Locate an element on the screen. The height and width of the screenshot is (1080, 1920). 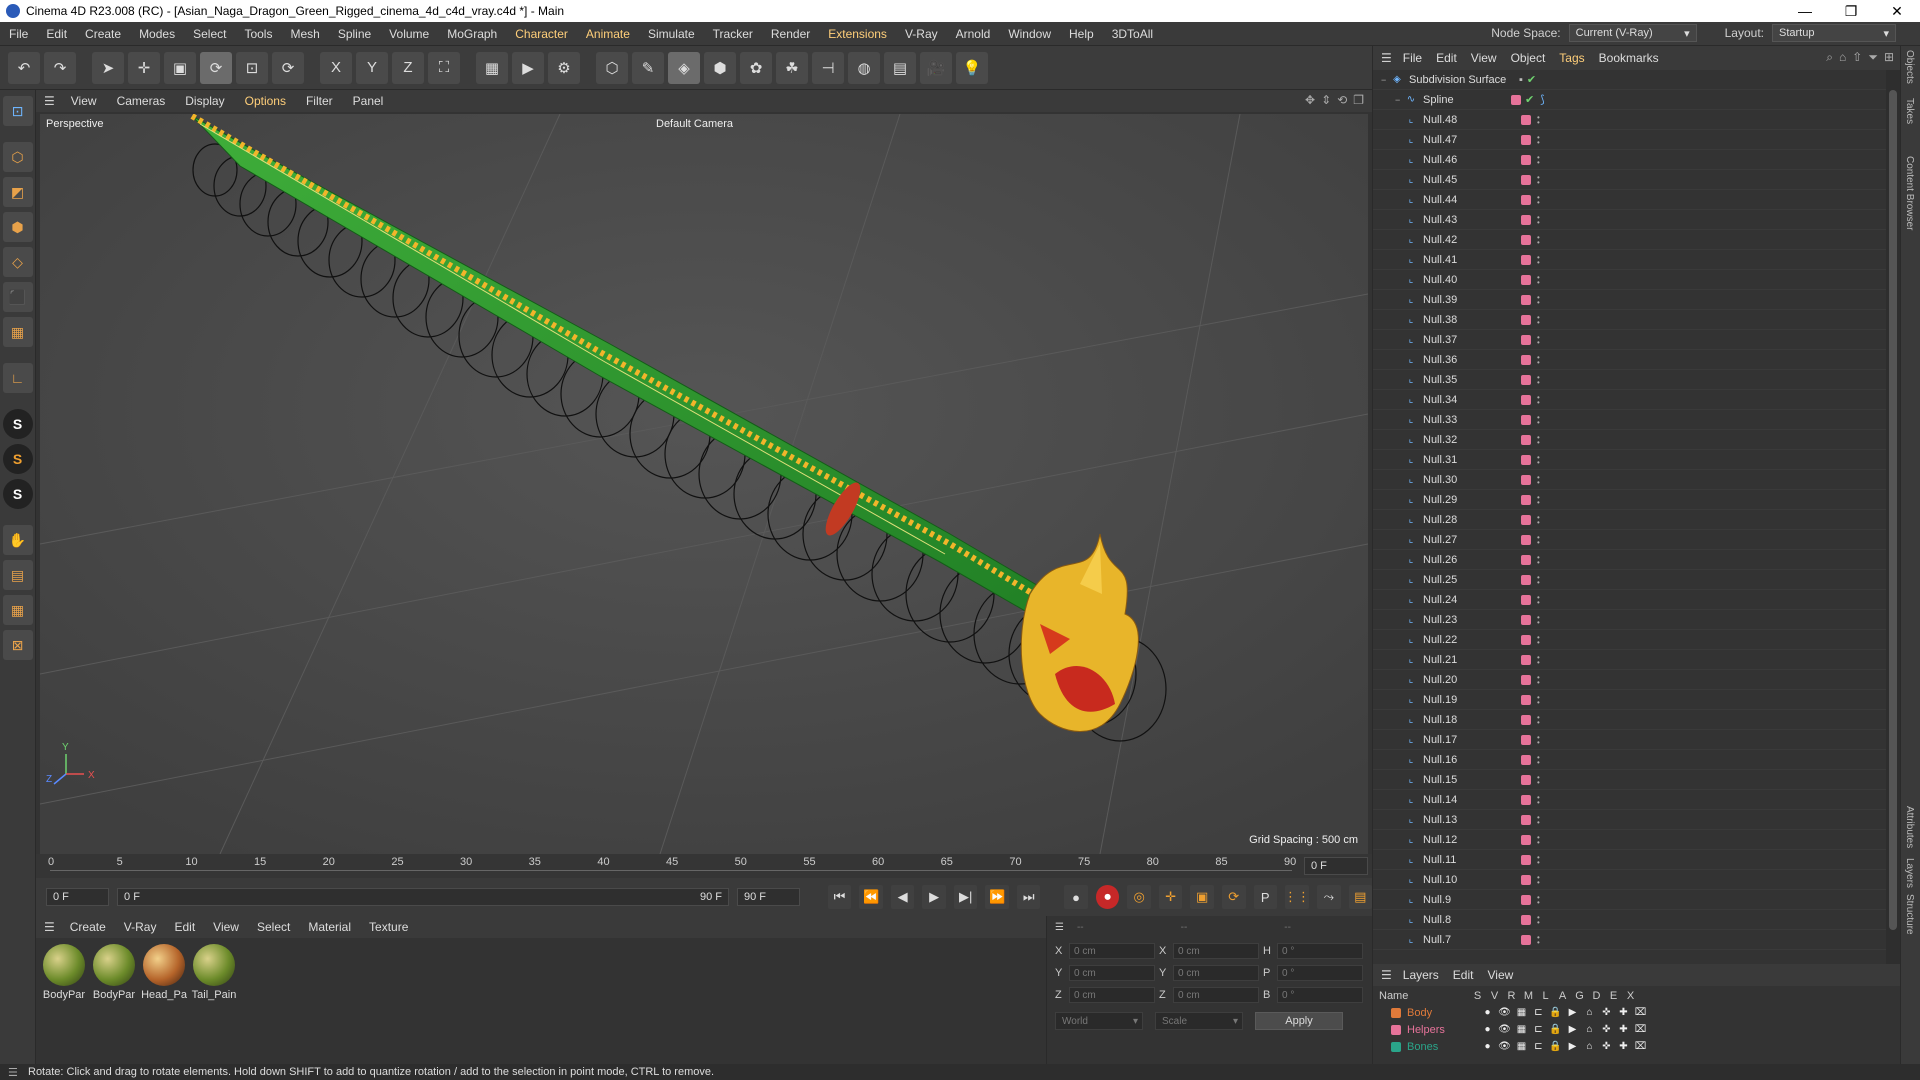
object-row-null-18: ⌞ Null.18 • • is located at coordinates (1629, 720).